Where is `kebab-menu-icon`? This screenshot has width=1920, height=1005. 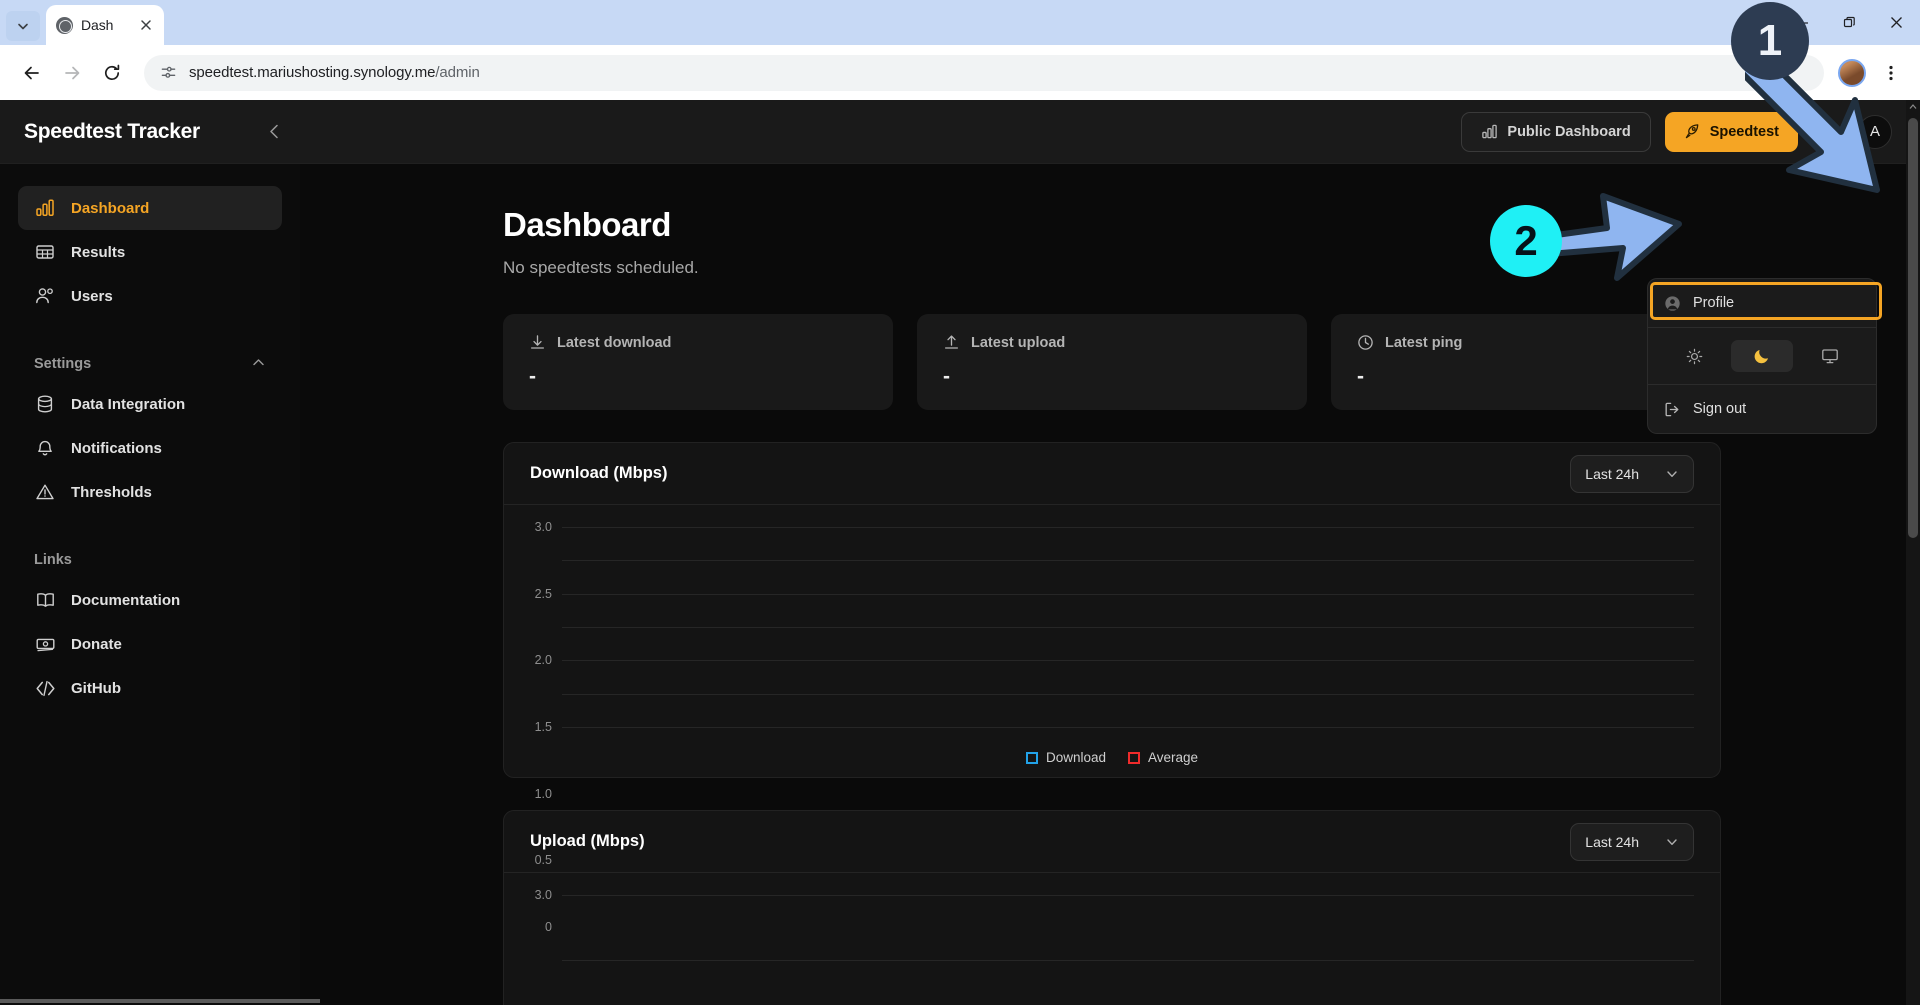
kebab-menu-icon is located at coordinates (1891, 72).